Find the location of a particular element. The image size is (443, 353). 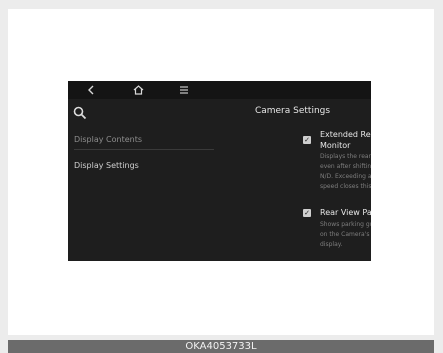

hamburger-lines is located at coordinates (184, 90).